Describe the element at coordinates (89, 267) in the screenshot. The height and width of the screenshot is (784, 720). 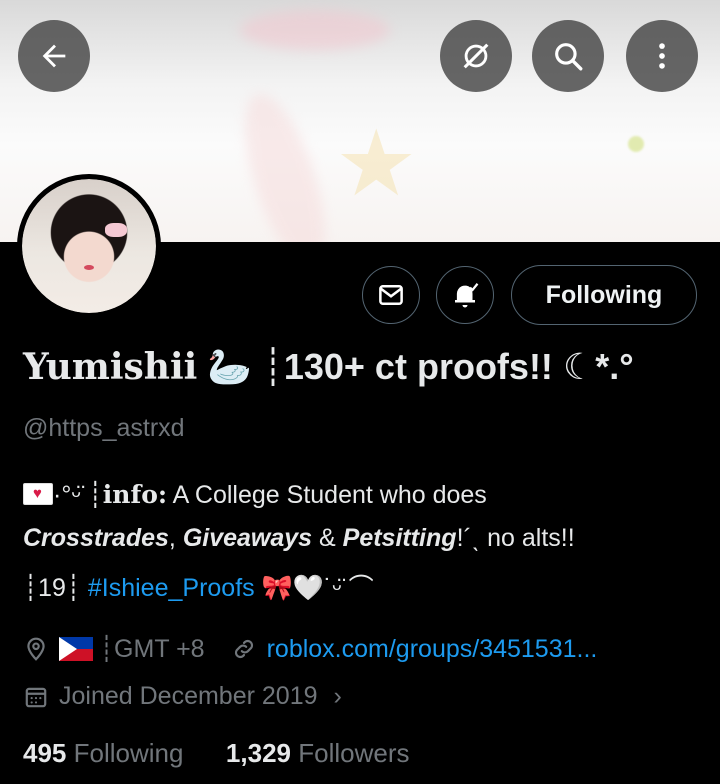
I see `avatar-detail` at that location.